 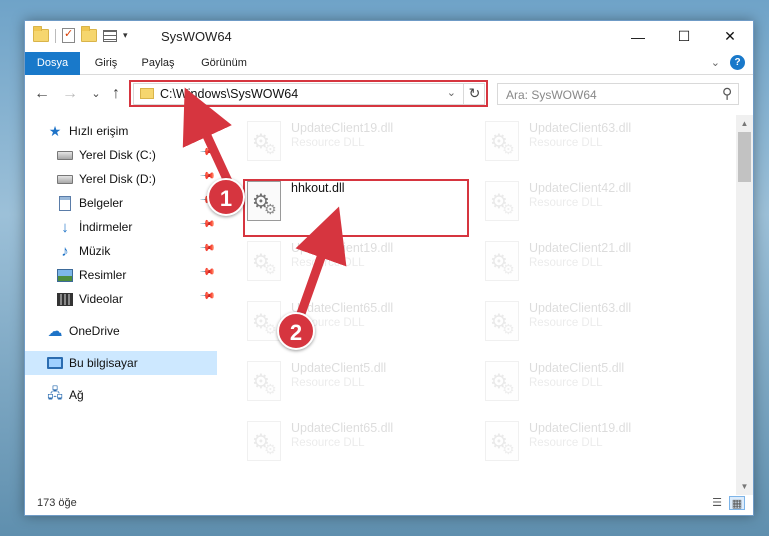 I want to click on onedrive-icon: ☁, so click(x=55, y=331).